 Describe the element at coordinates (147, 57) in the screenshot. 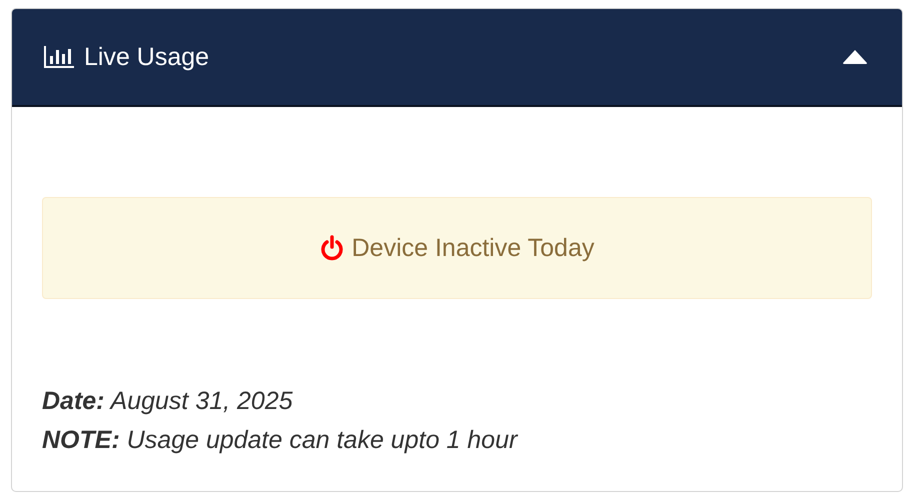

I see `panel-title: Live Usage` at that location.